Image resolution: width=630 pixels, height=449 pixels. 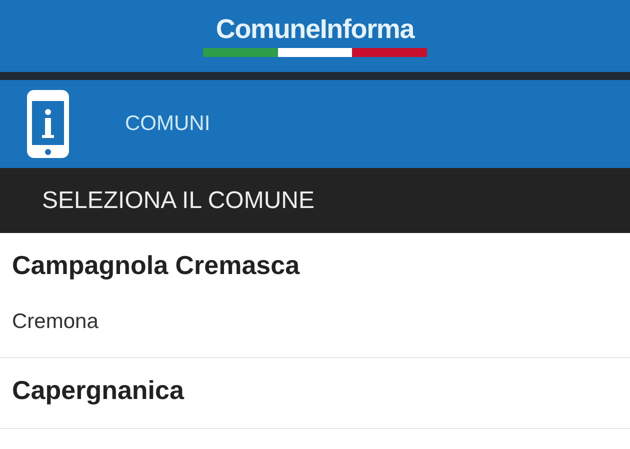 I want to click on section-title: COMUNI, so click(x=167, y=124).